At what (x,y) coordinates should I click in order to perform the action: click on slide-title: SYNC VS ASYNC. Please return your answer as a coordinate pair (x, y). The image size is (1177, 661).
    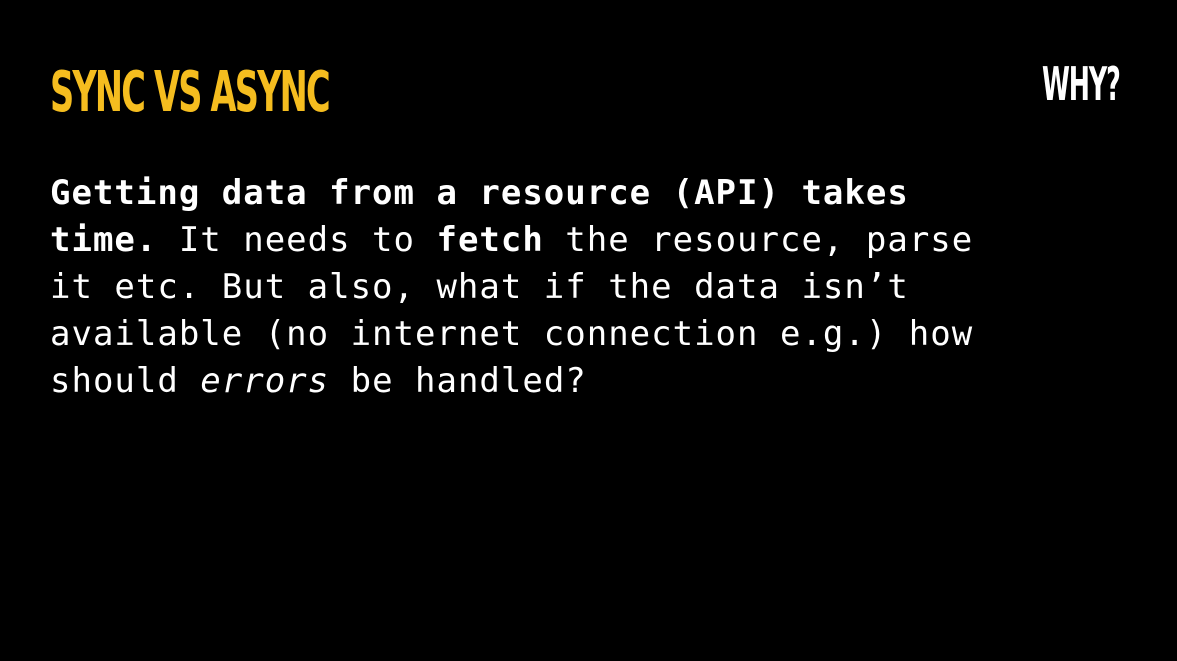
    Looking at the image, I should click on (190, 92).